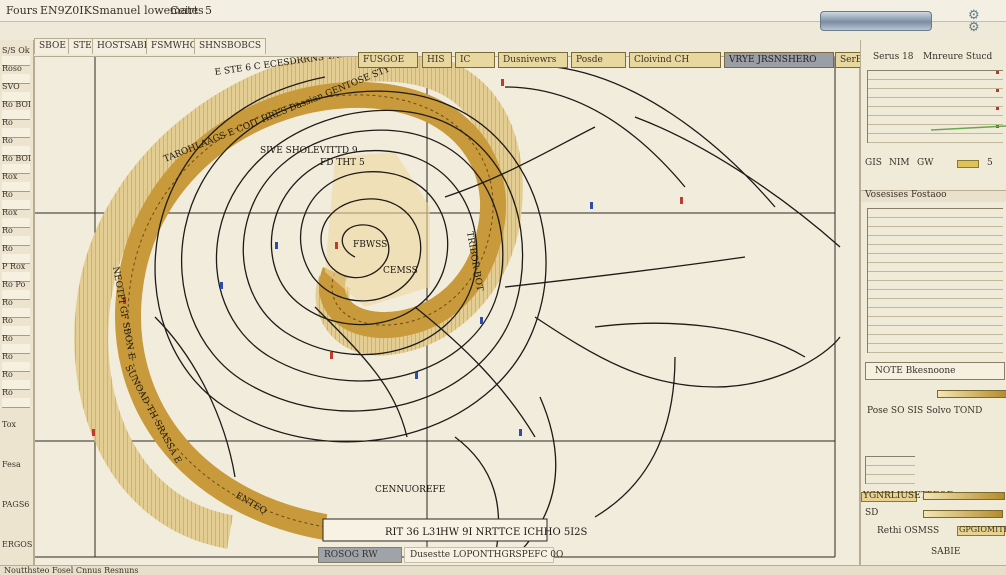 Image resolution: width=1006 pixels, height=575 pixels. I want to click on rp-header-2: Mnreure Stucd, so click(958, 57).